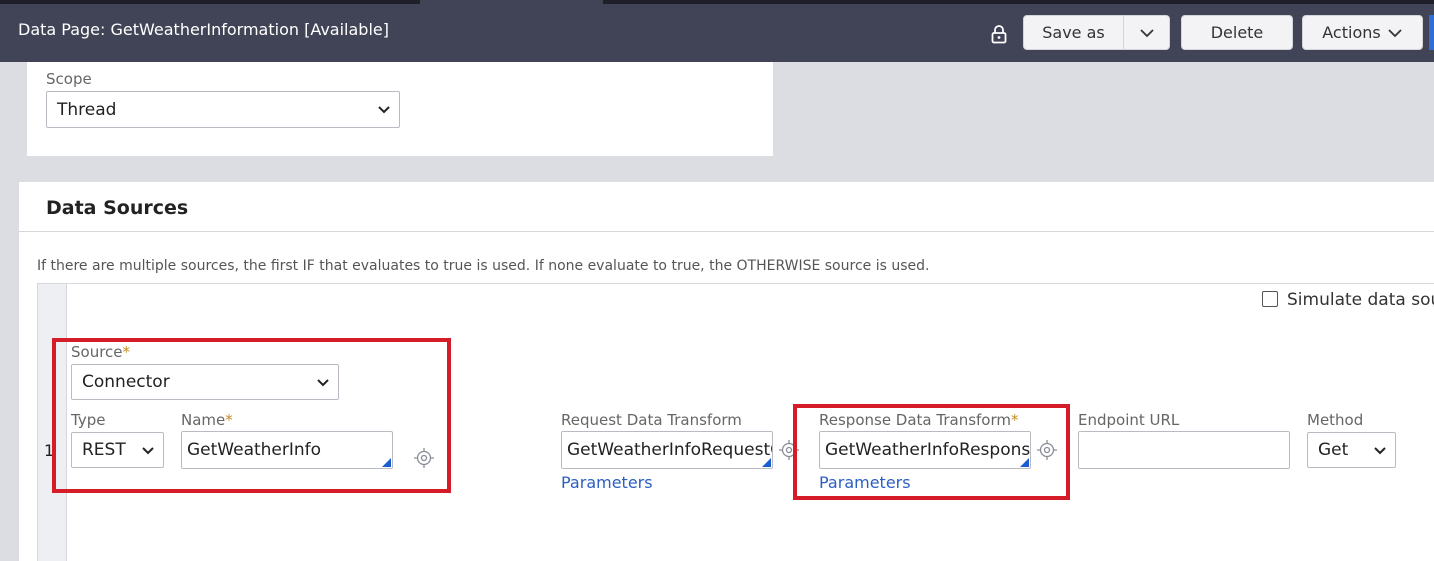 Image resolution: width=1434 pixels, height=561 pixels. I want to click on scope-label: Scope, so click(69, 79).